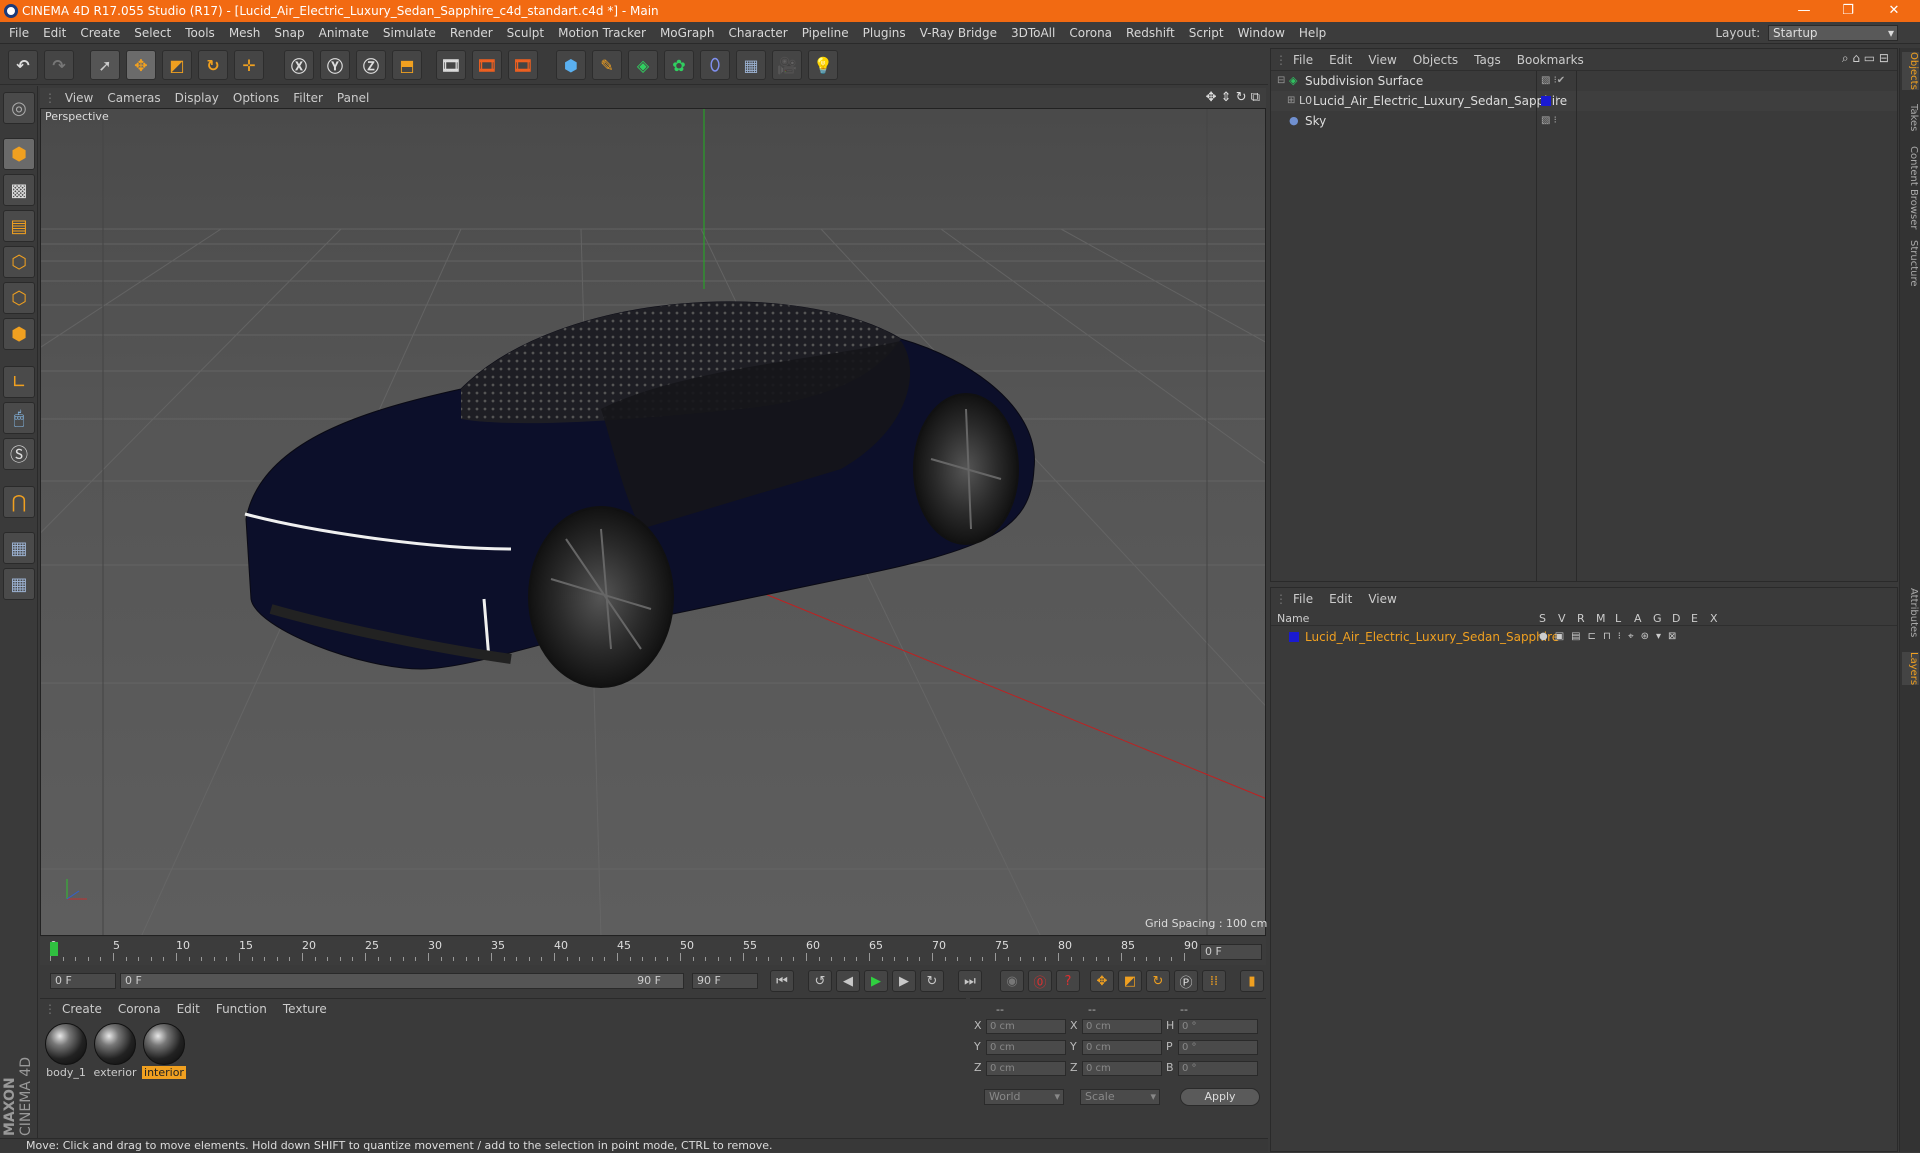 The height and width of the screenshot is (1153, 1920). I want to click on material-menu-edit: Edit, so click(188, 1009).